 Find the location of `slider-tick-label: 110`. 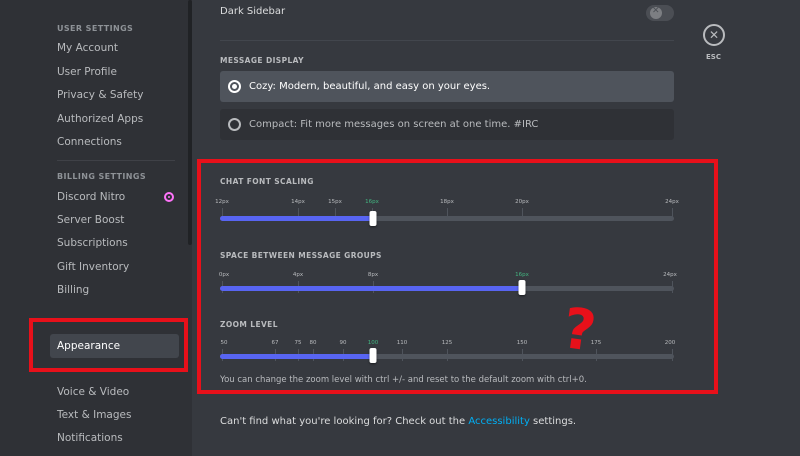

slider-tick-label: 110 is located at coordinates (402, 343).